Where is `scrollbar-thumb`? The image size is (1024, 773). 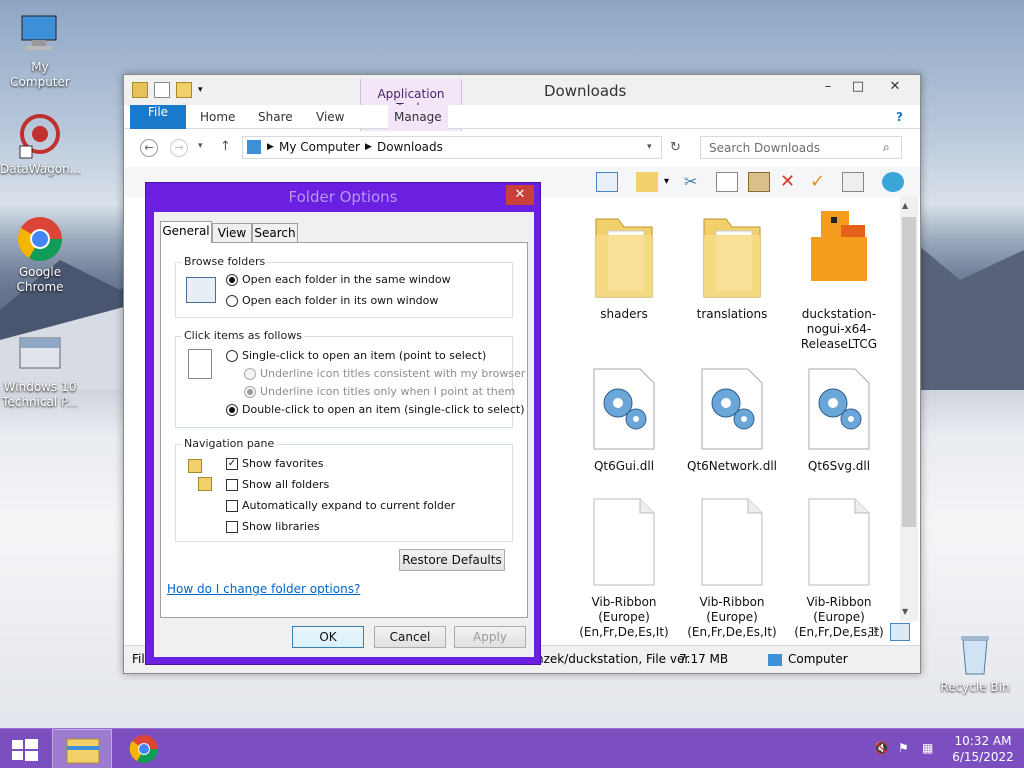 scrollbar-thumb is located at coordinates (909, 372).